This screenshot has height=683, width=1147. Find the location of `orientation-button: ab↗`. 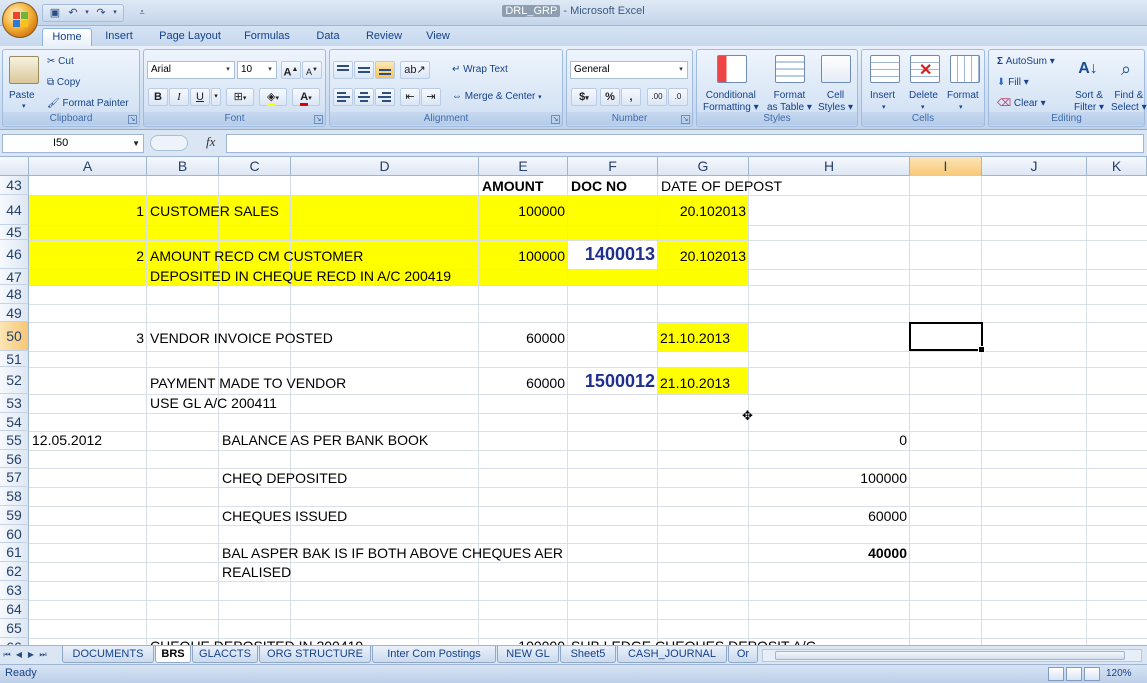

orientation-button: ab↗ is located at coordinates (415, 70).